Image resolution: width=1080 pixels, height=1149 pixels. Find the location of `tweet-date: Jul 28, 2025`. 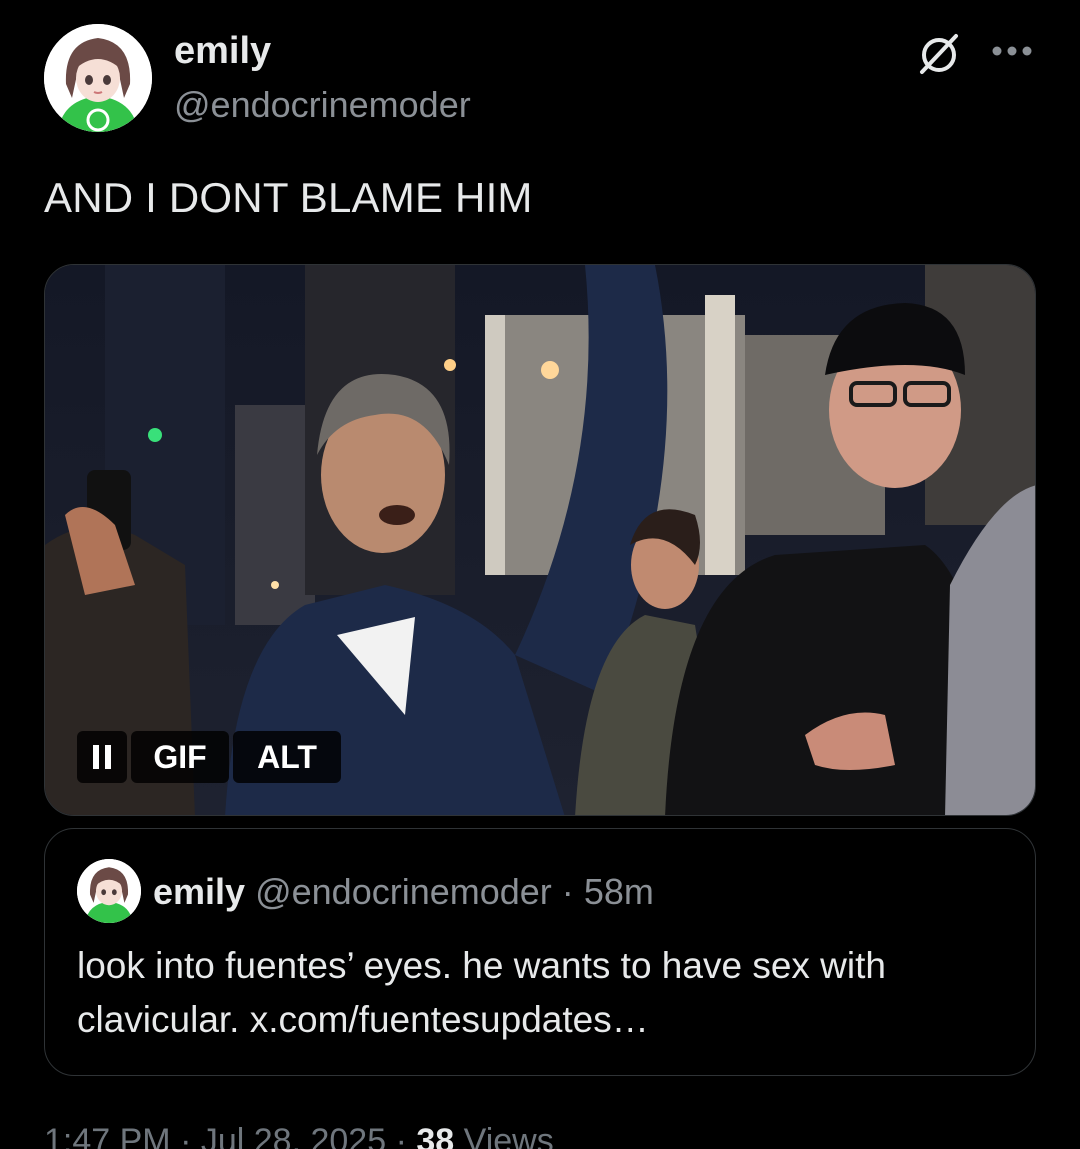

tweet-date: Jul 28, 2025 is located at coordinates (293, 1135).